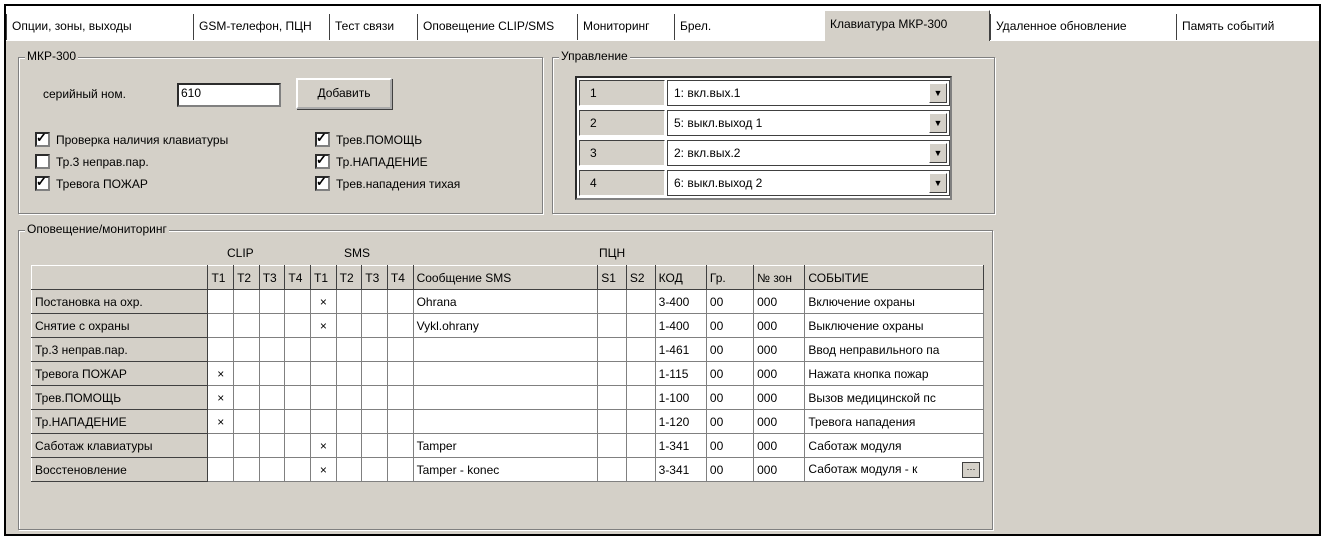 This screenshot has height=540, width=1325. What do you see at coordinates (505, 469) in the screenshot?
I see `sms-message-cell: Tamper - konec` at bounding box center [505, 469].